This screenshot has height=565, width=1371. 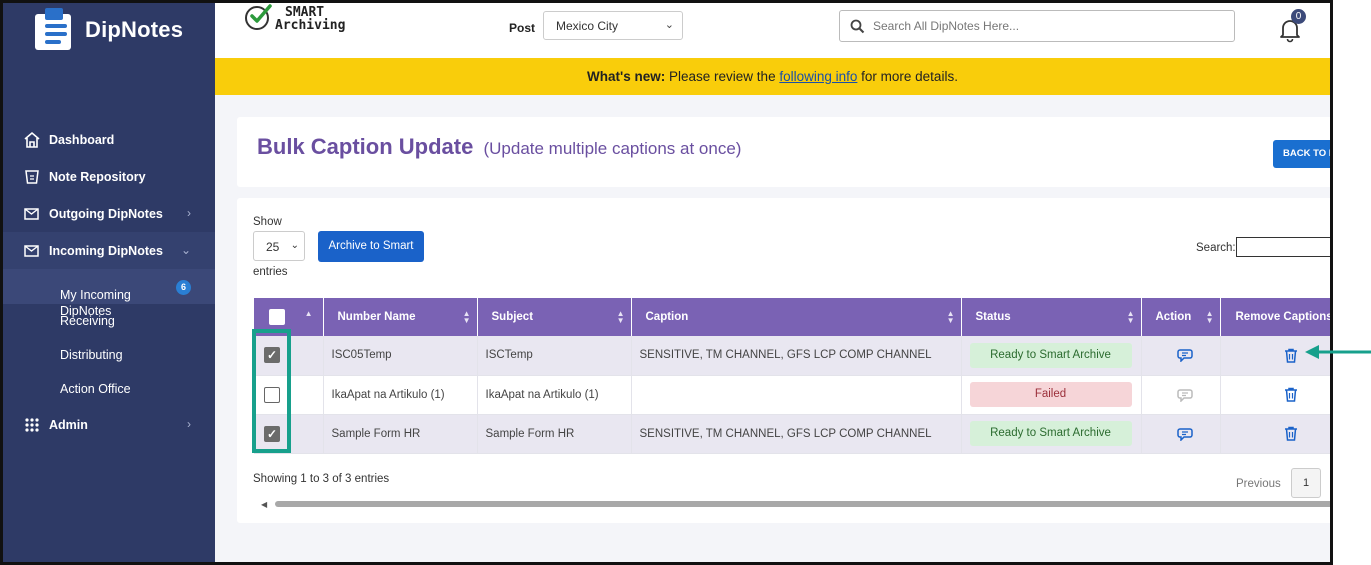 I want to click on column-header: Status ▲ ▼, so click(x=1051, y=317).